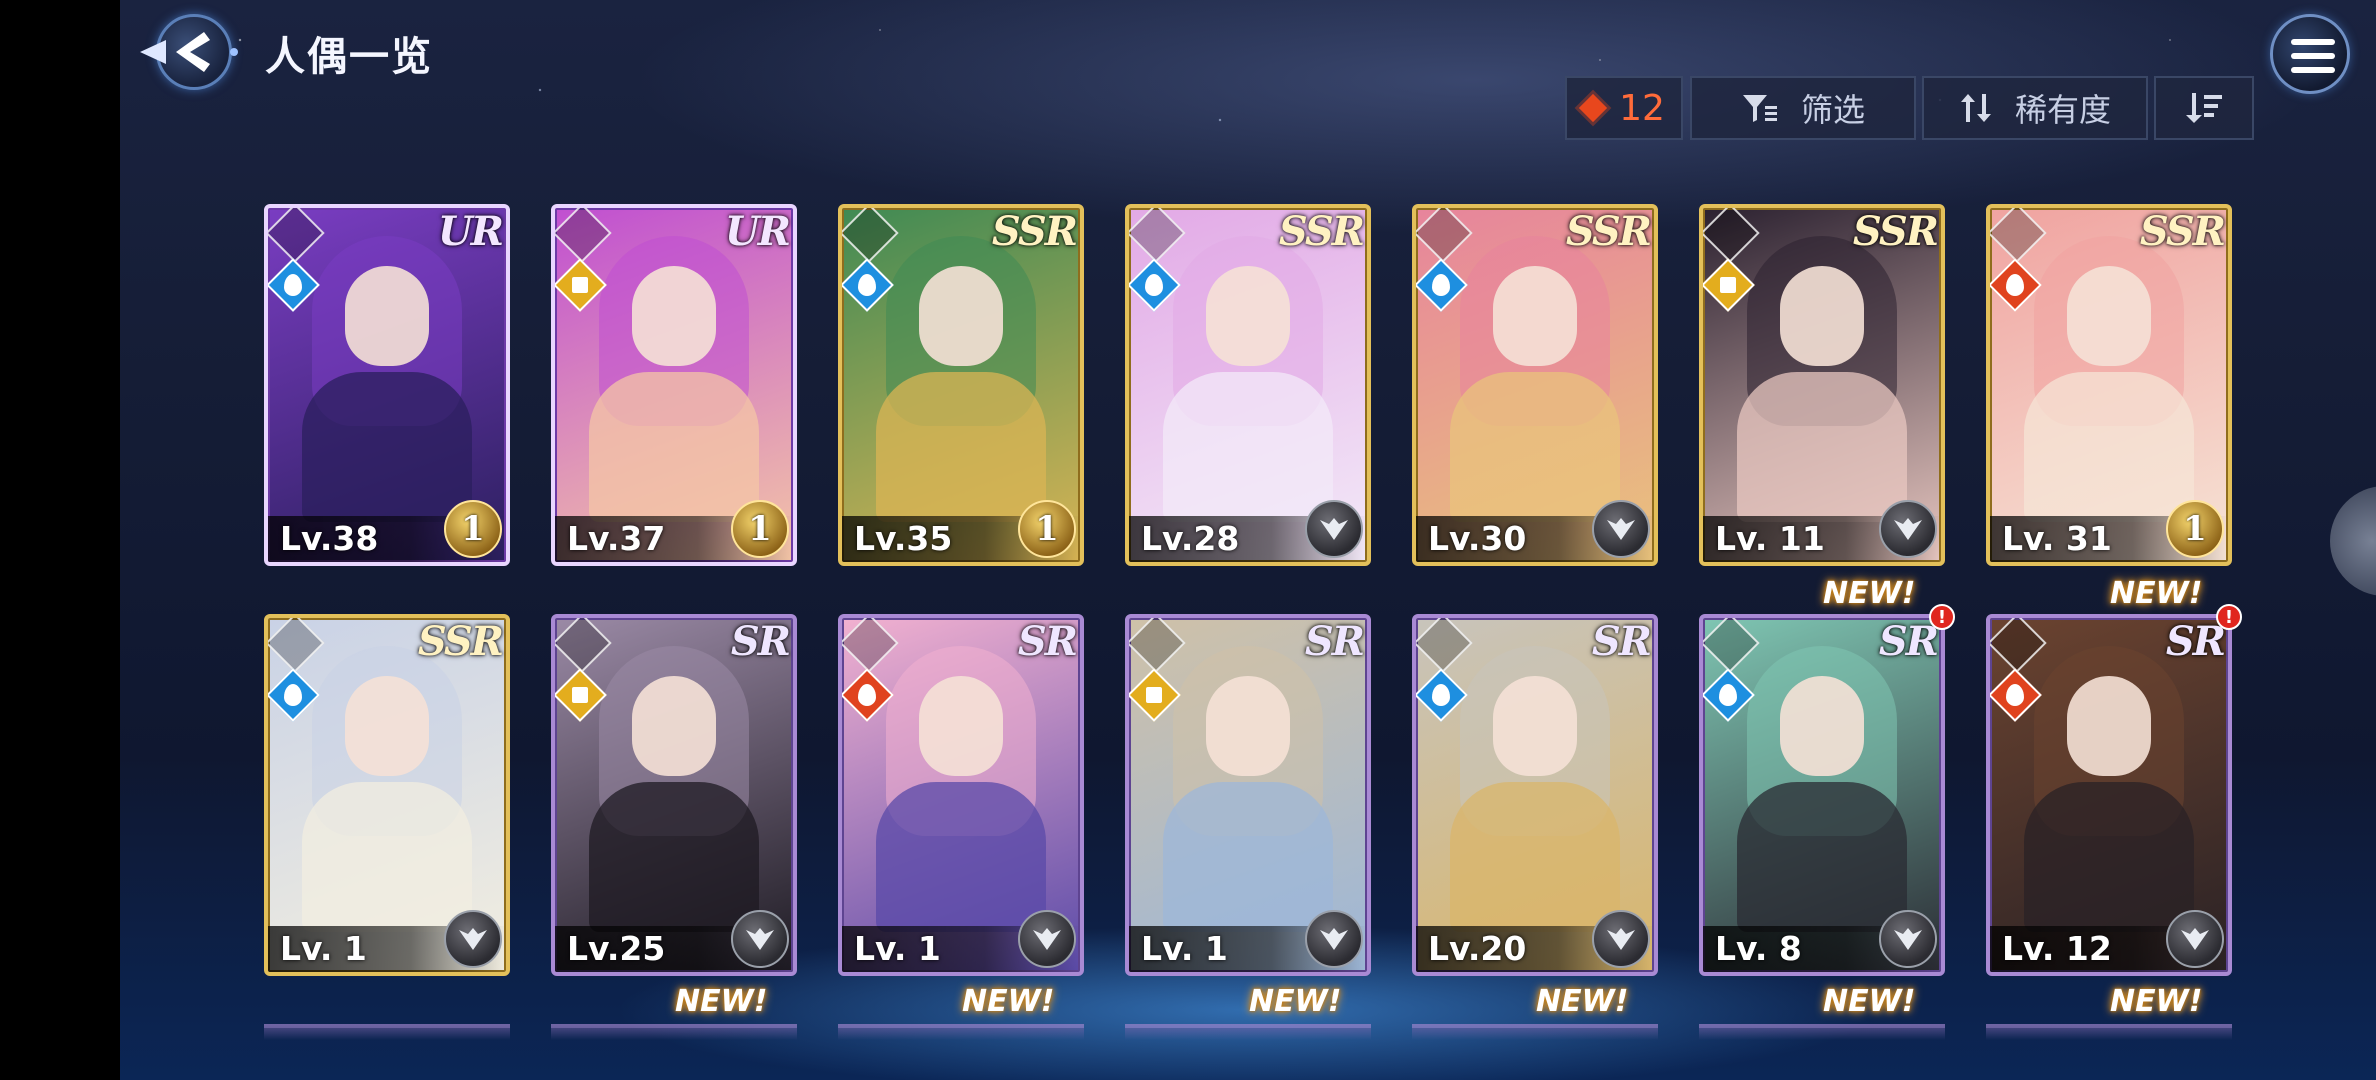 The image size is (2376, 1080). I want to click on back-arrow-icon, so click(189, 52).